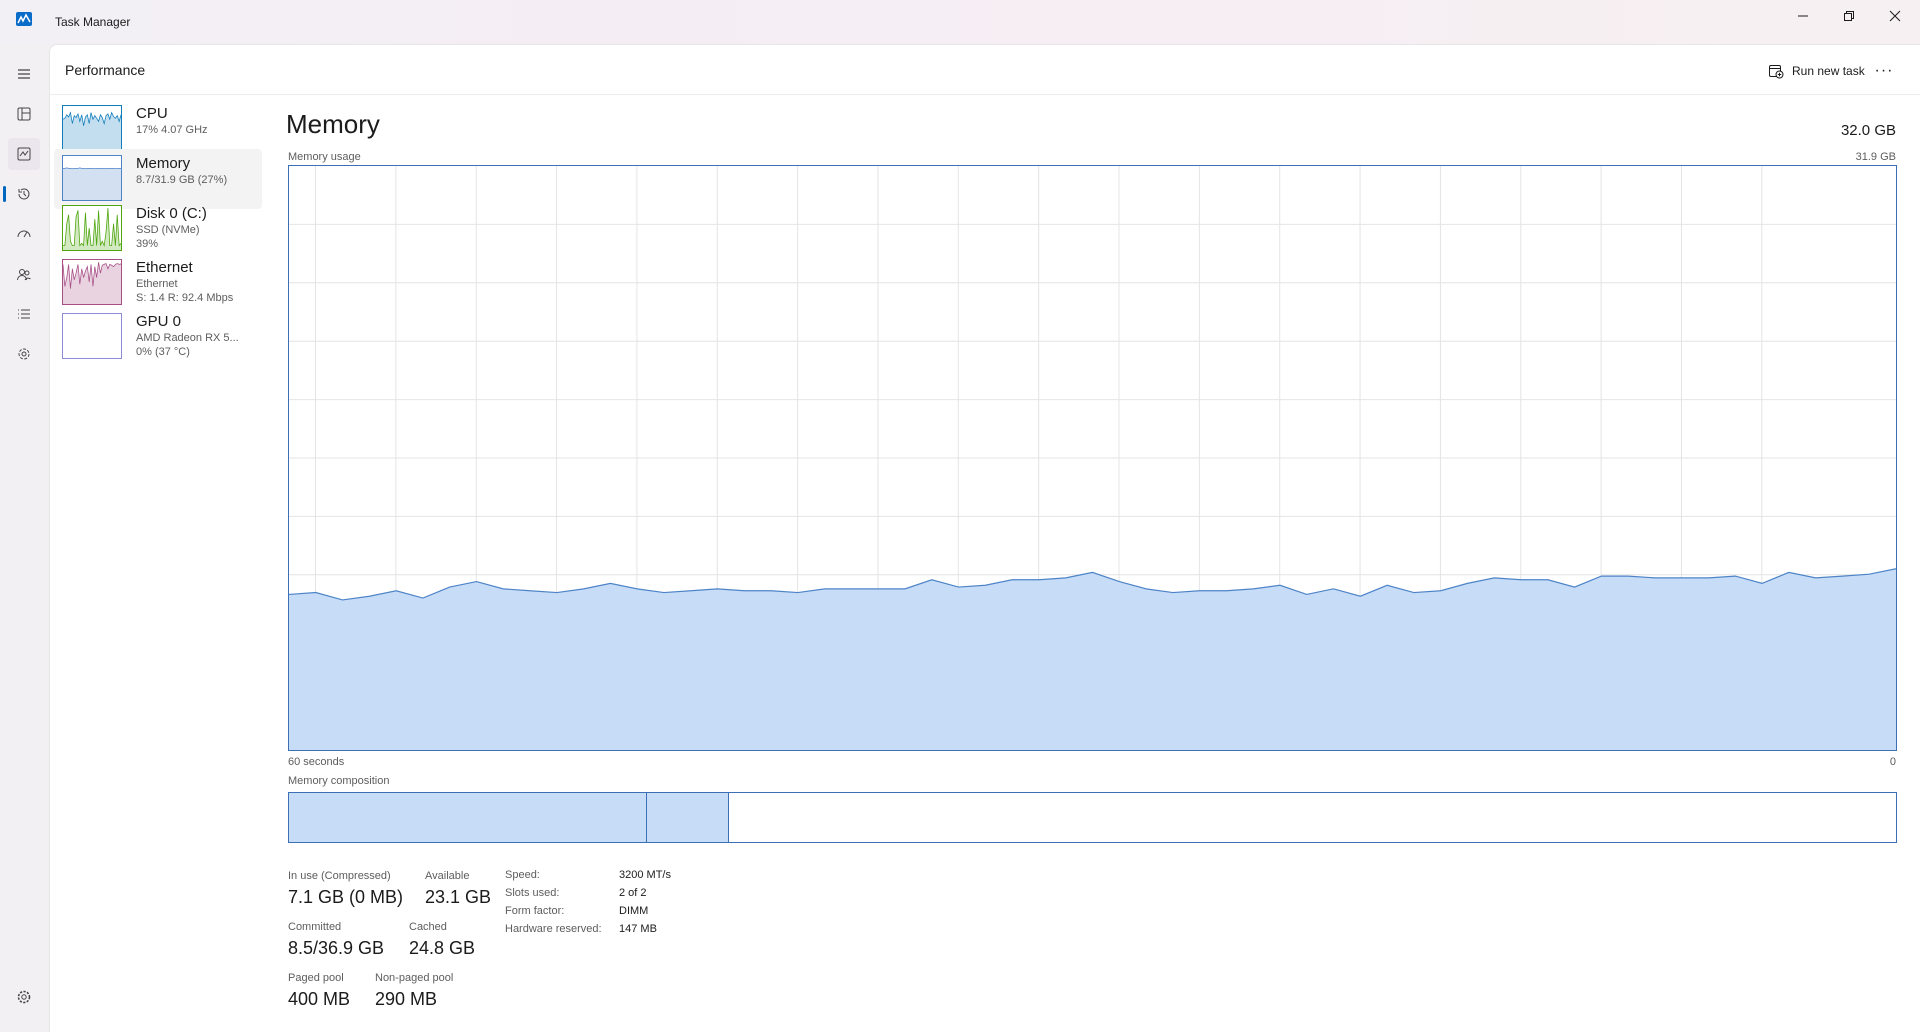  I want to click on device-item-ethernet: Ethernet Ethernet S: 1.4 R: 92.4 Mbps, so click(158, 283).